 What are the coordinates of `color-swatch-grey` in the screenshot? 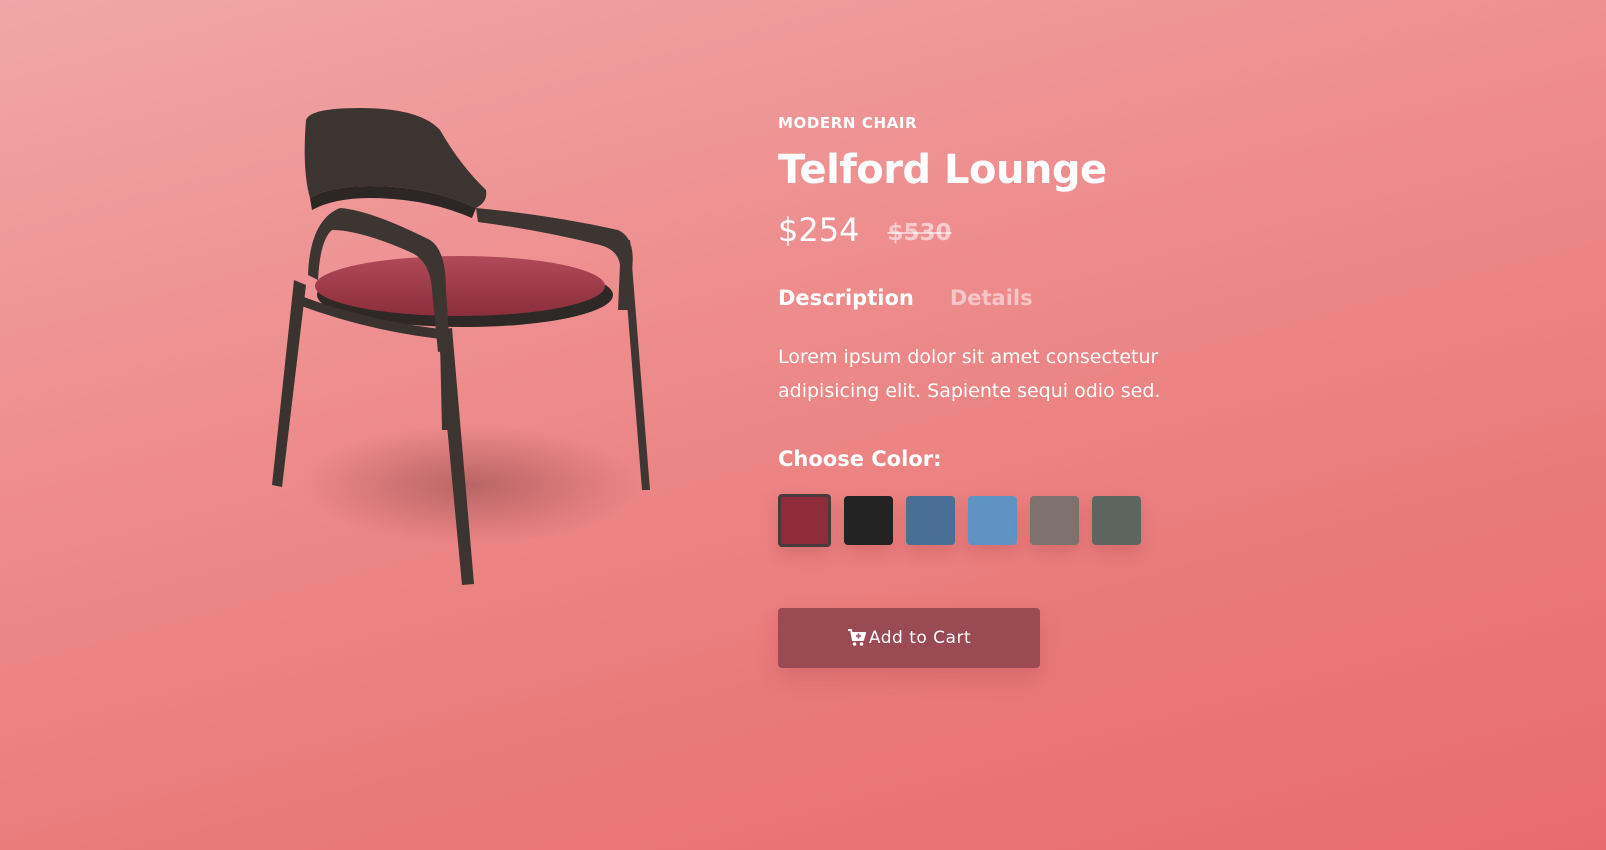 It's located at (1116, 520).